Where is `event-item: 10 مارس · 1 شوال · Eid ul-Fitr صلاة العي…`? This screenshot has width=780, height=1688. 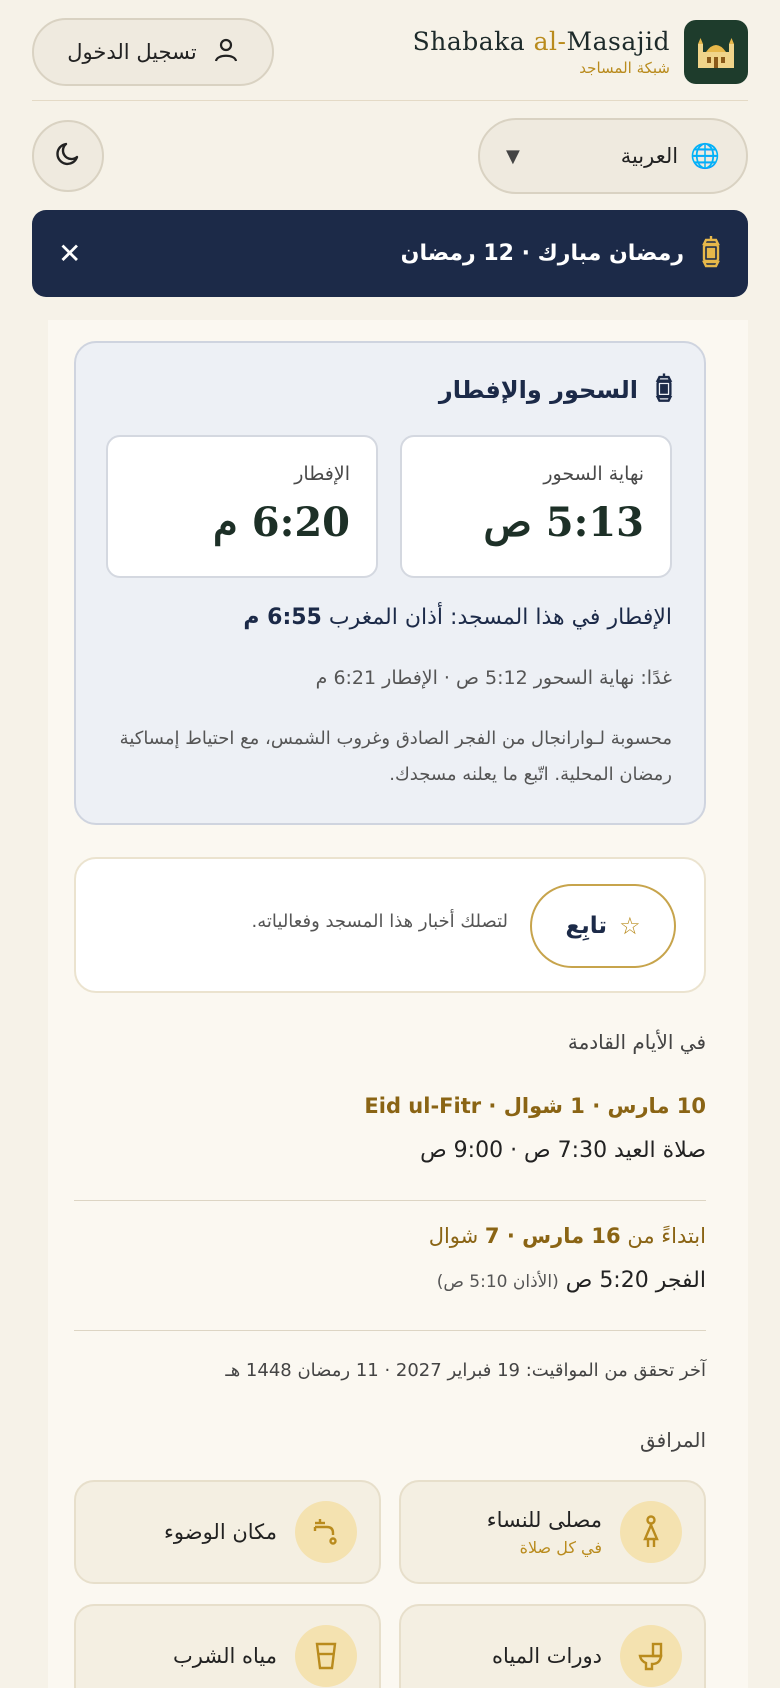
event-item: 10 مارس · 1 شوال · Eid ul-Fitr صلاة العي… is located at coordinates (535, 1128).